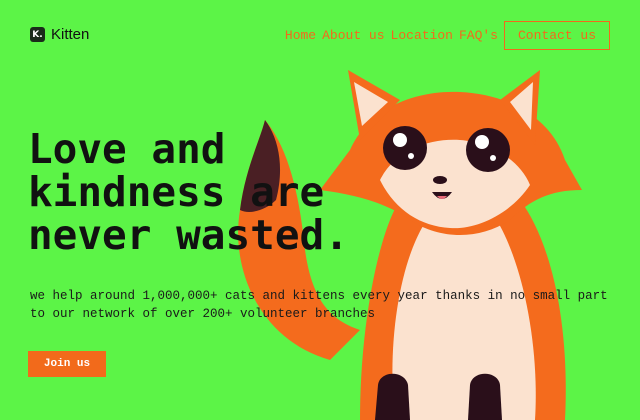 Image resolution: width=640 pixels, height=420 pixels. Describe the element at coordinates (127, 149) in the screenshot. I see `hero-title-line: Love and` at that location.